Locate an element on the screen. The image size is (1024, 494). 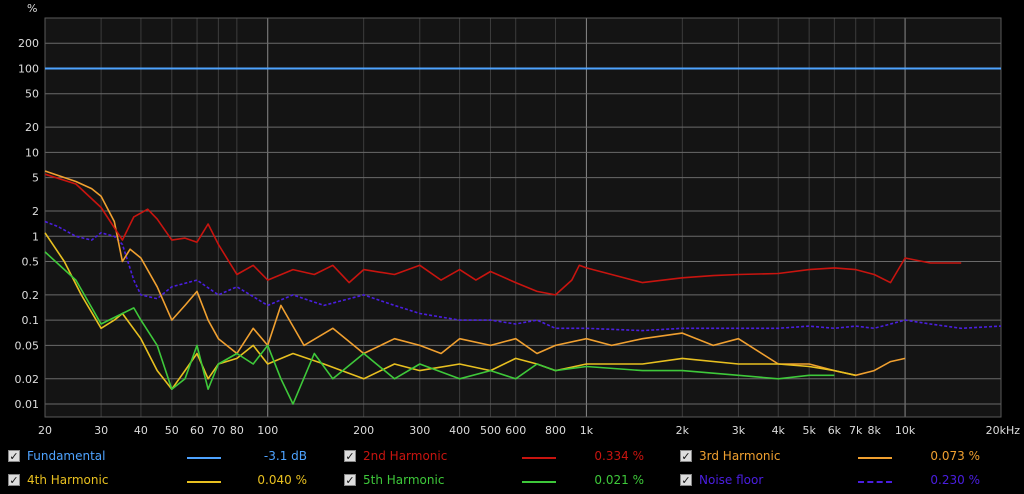
x-tick-label: 30 is located at coordinates (101, 430).